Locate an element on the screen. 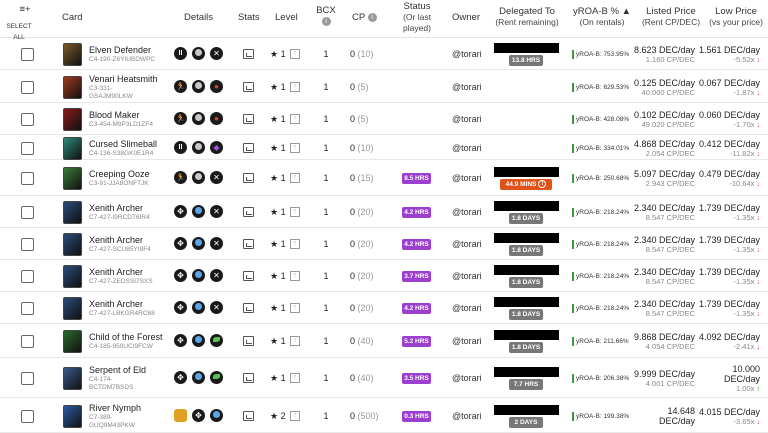 This screenshot has height=433, width=768. card-name: Blood Maker is located at coordinates (114, 115).